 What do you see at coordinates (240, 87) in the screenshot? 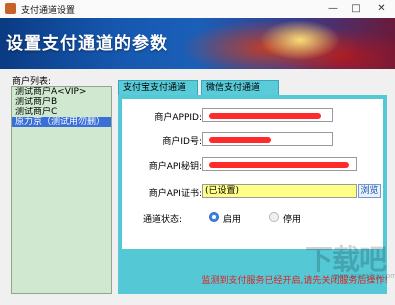
I see `tab-wechat: 微信支付通道` at bounding box center [240, 87].